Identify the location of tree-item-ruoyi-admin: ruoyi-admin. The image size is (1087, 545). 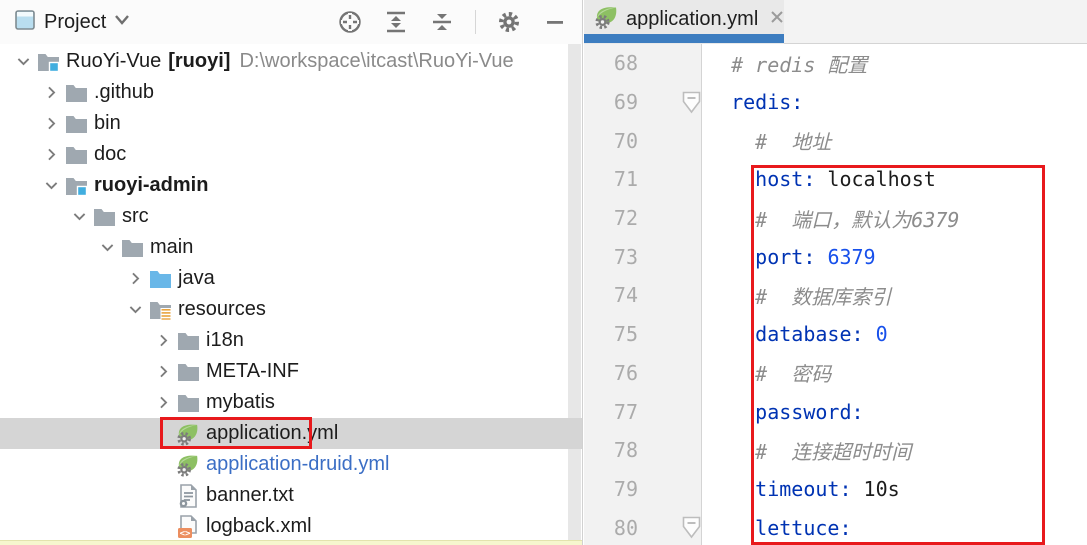
(291, 185).